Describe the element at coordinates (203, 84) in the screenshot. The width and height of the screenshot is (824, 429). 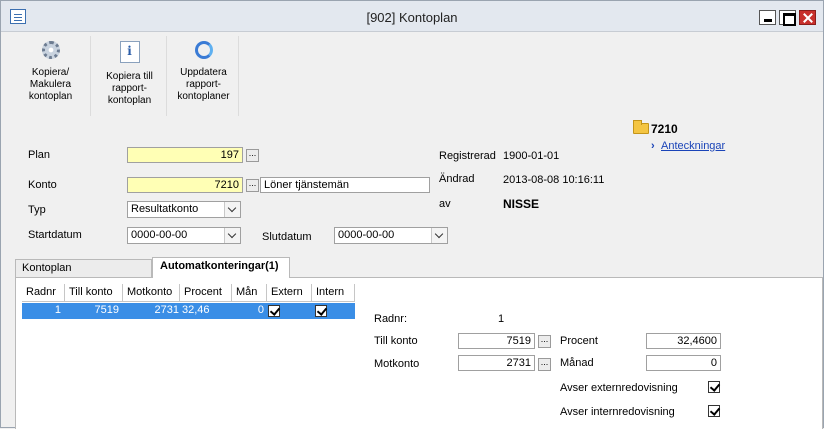
I see `update-report-plans-label: Uppdatera rapport- kontoplaner` at that location.